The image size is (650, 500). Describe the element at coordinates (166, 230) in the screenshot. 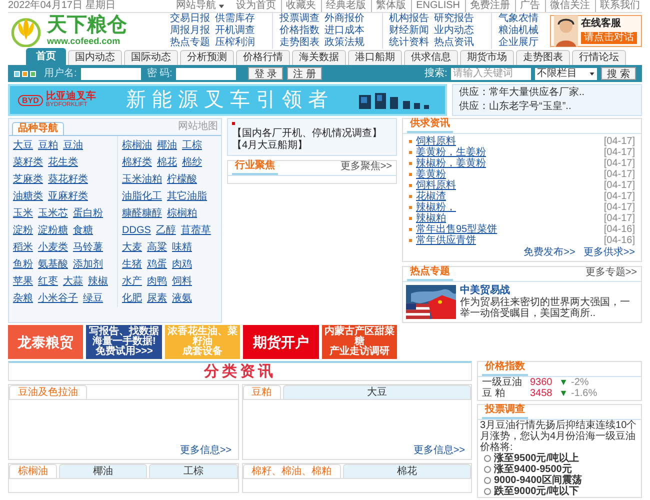

I see `category-link: 乙醇` at that location.